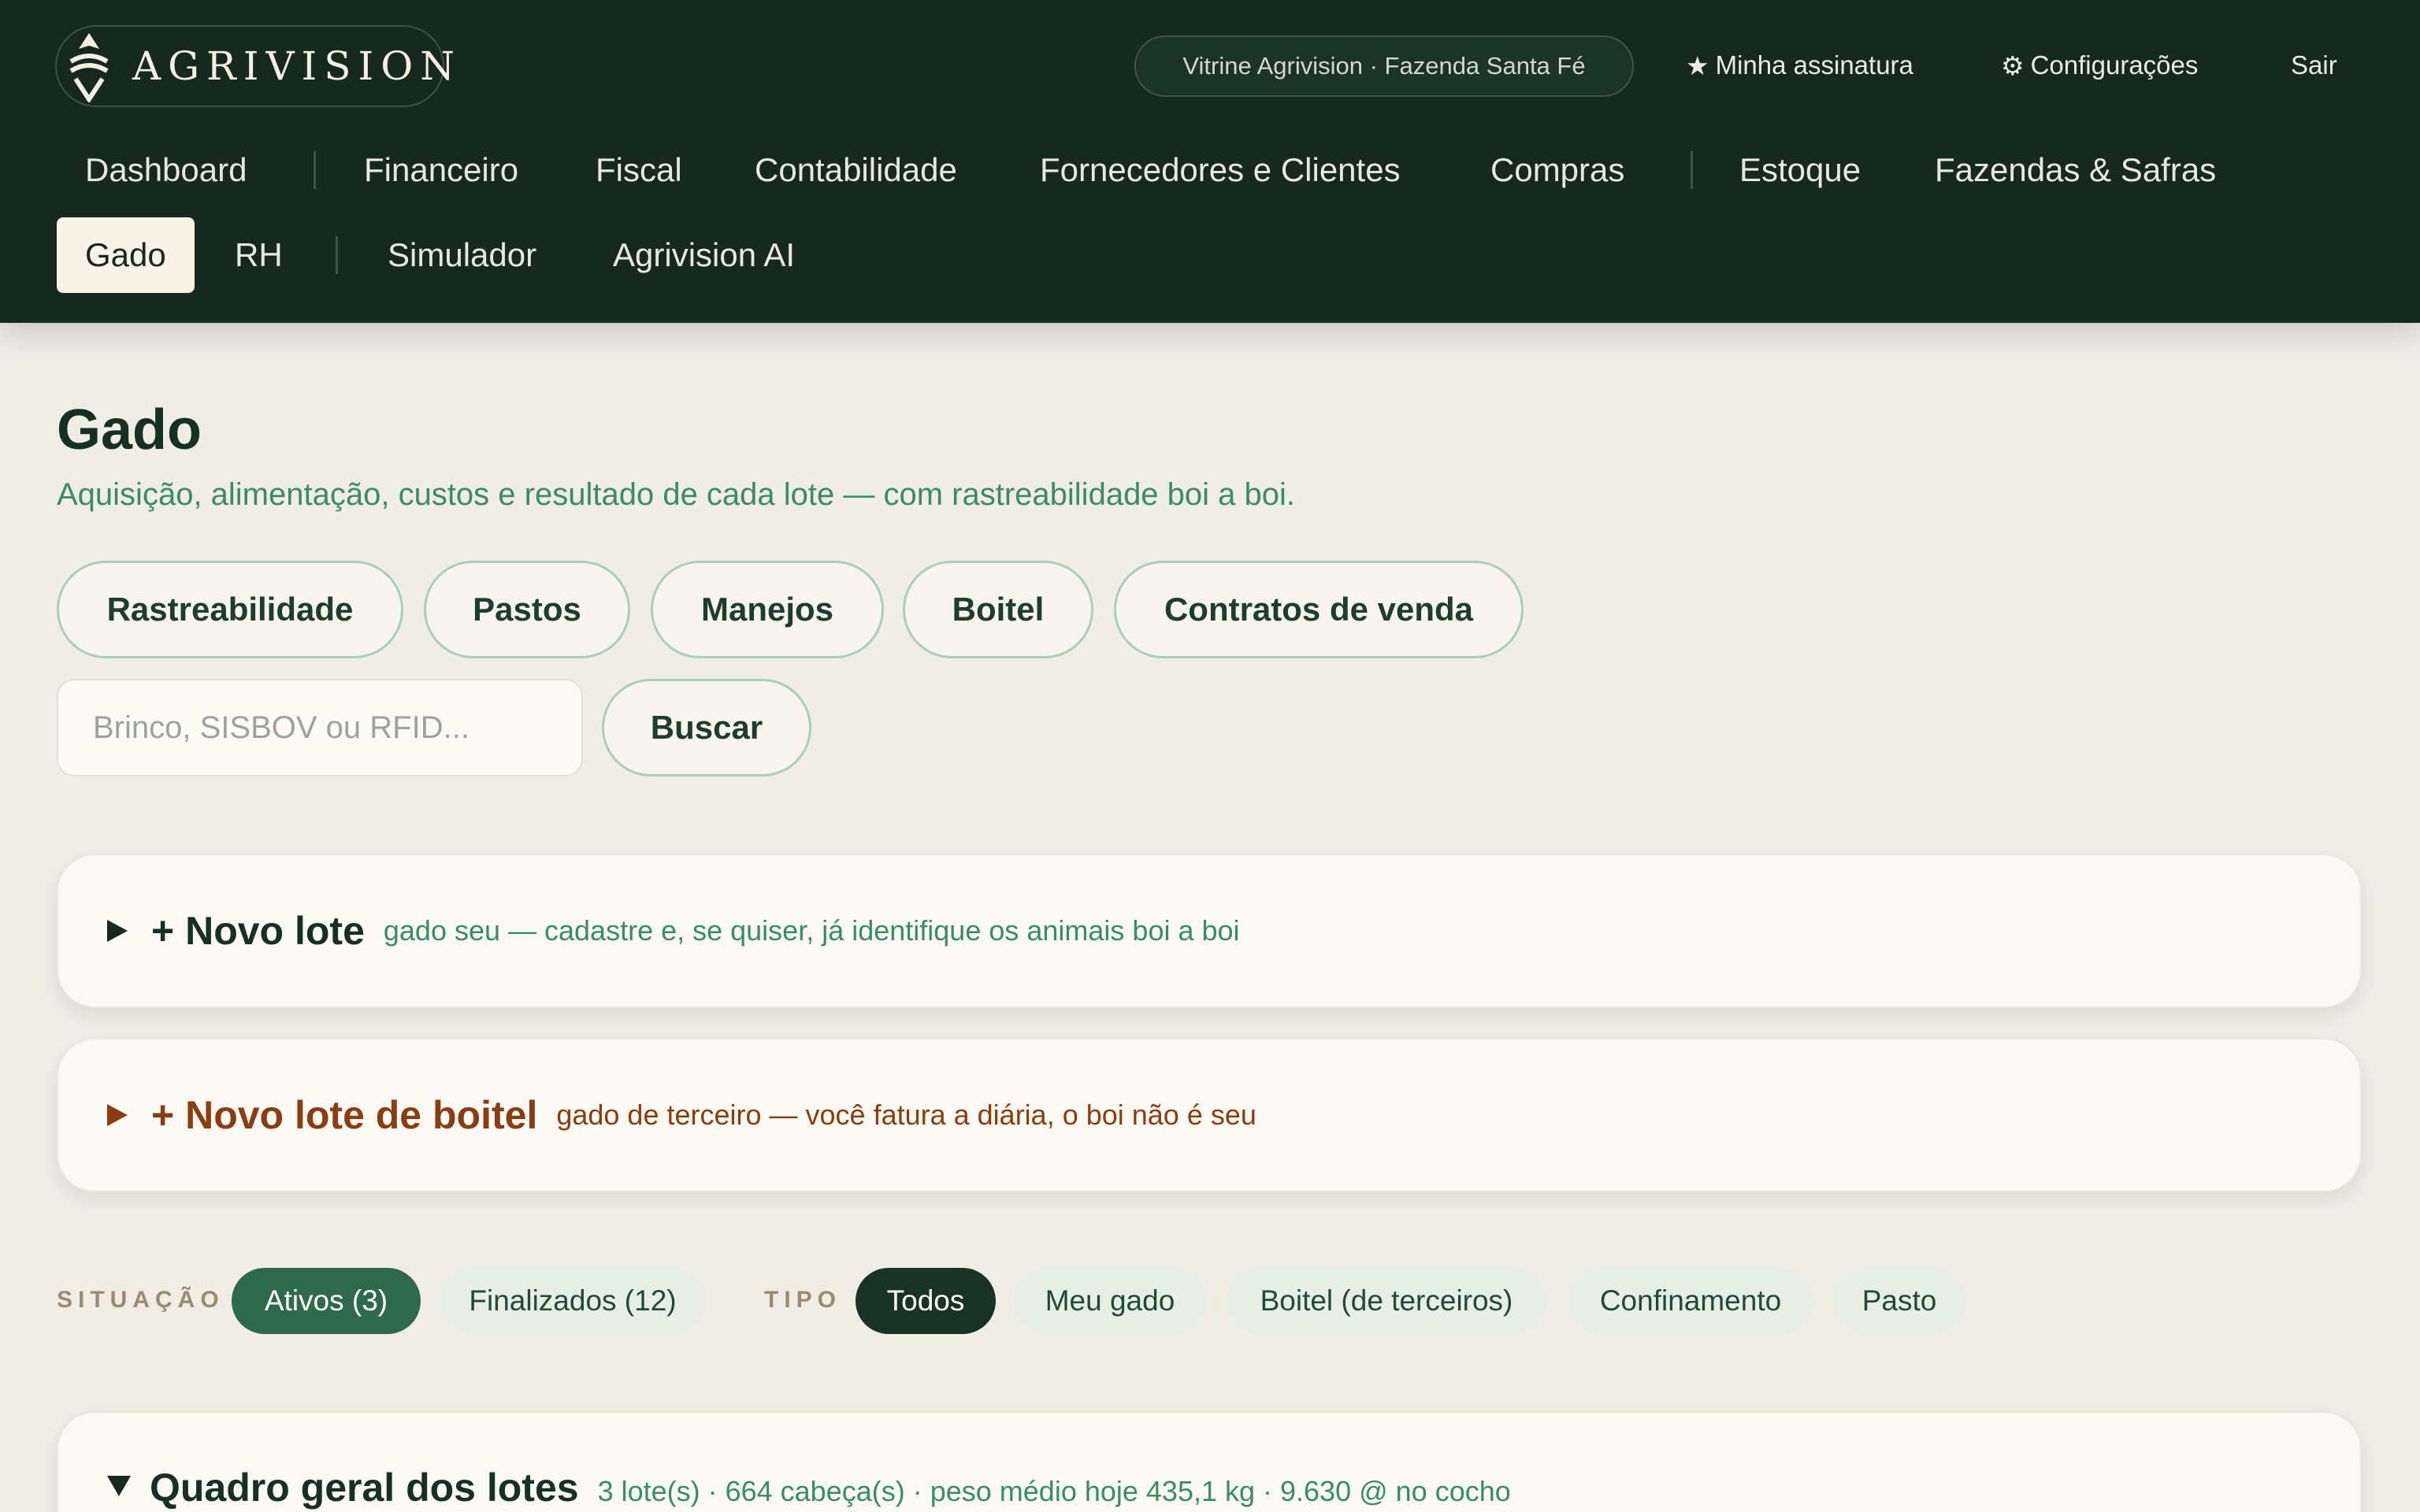 The image size is (2420, 1512). What do you see at coordinates (462, 255) in the screenshot?
I see `nav-simulador: Simulador` at bounding box center [462, 255].